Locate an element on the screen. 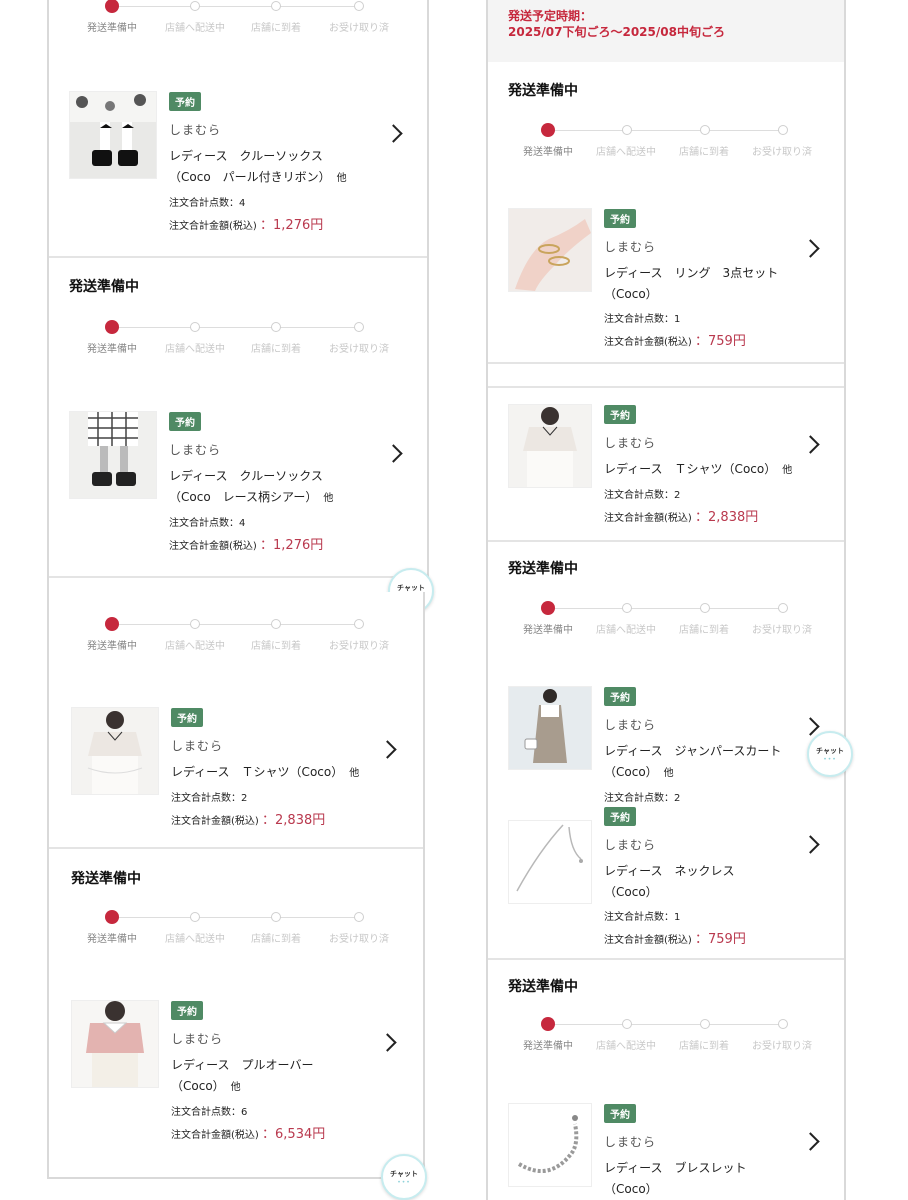 Image resolution: width=908 pixels, height=1200 pixels. total-amount: ：6,534円 is located at coordinates (294, 1134).